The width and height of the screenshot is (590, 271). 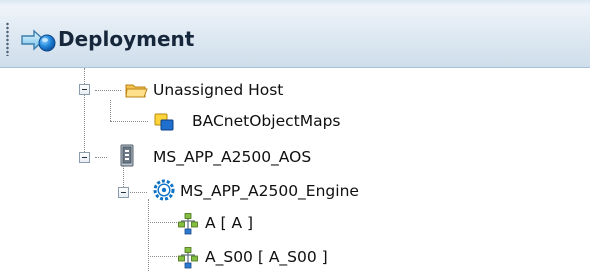 I want to click on tree-label-engine: MS_APP_A2500_Engine, so click(x=269, y=191).